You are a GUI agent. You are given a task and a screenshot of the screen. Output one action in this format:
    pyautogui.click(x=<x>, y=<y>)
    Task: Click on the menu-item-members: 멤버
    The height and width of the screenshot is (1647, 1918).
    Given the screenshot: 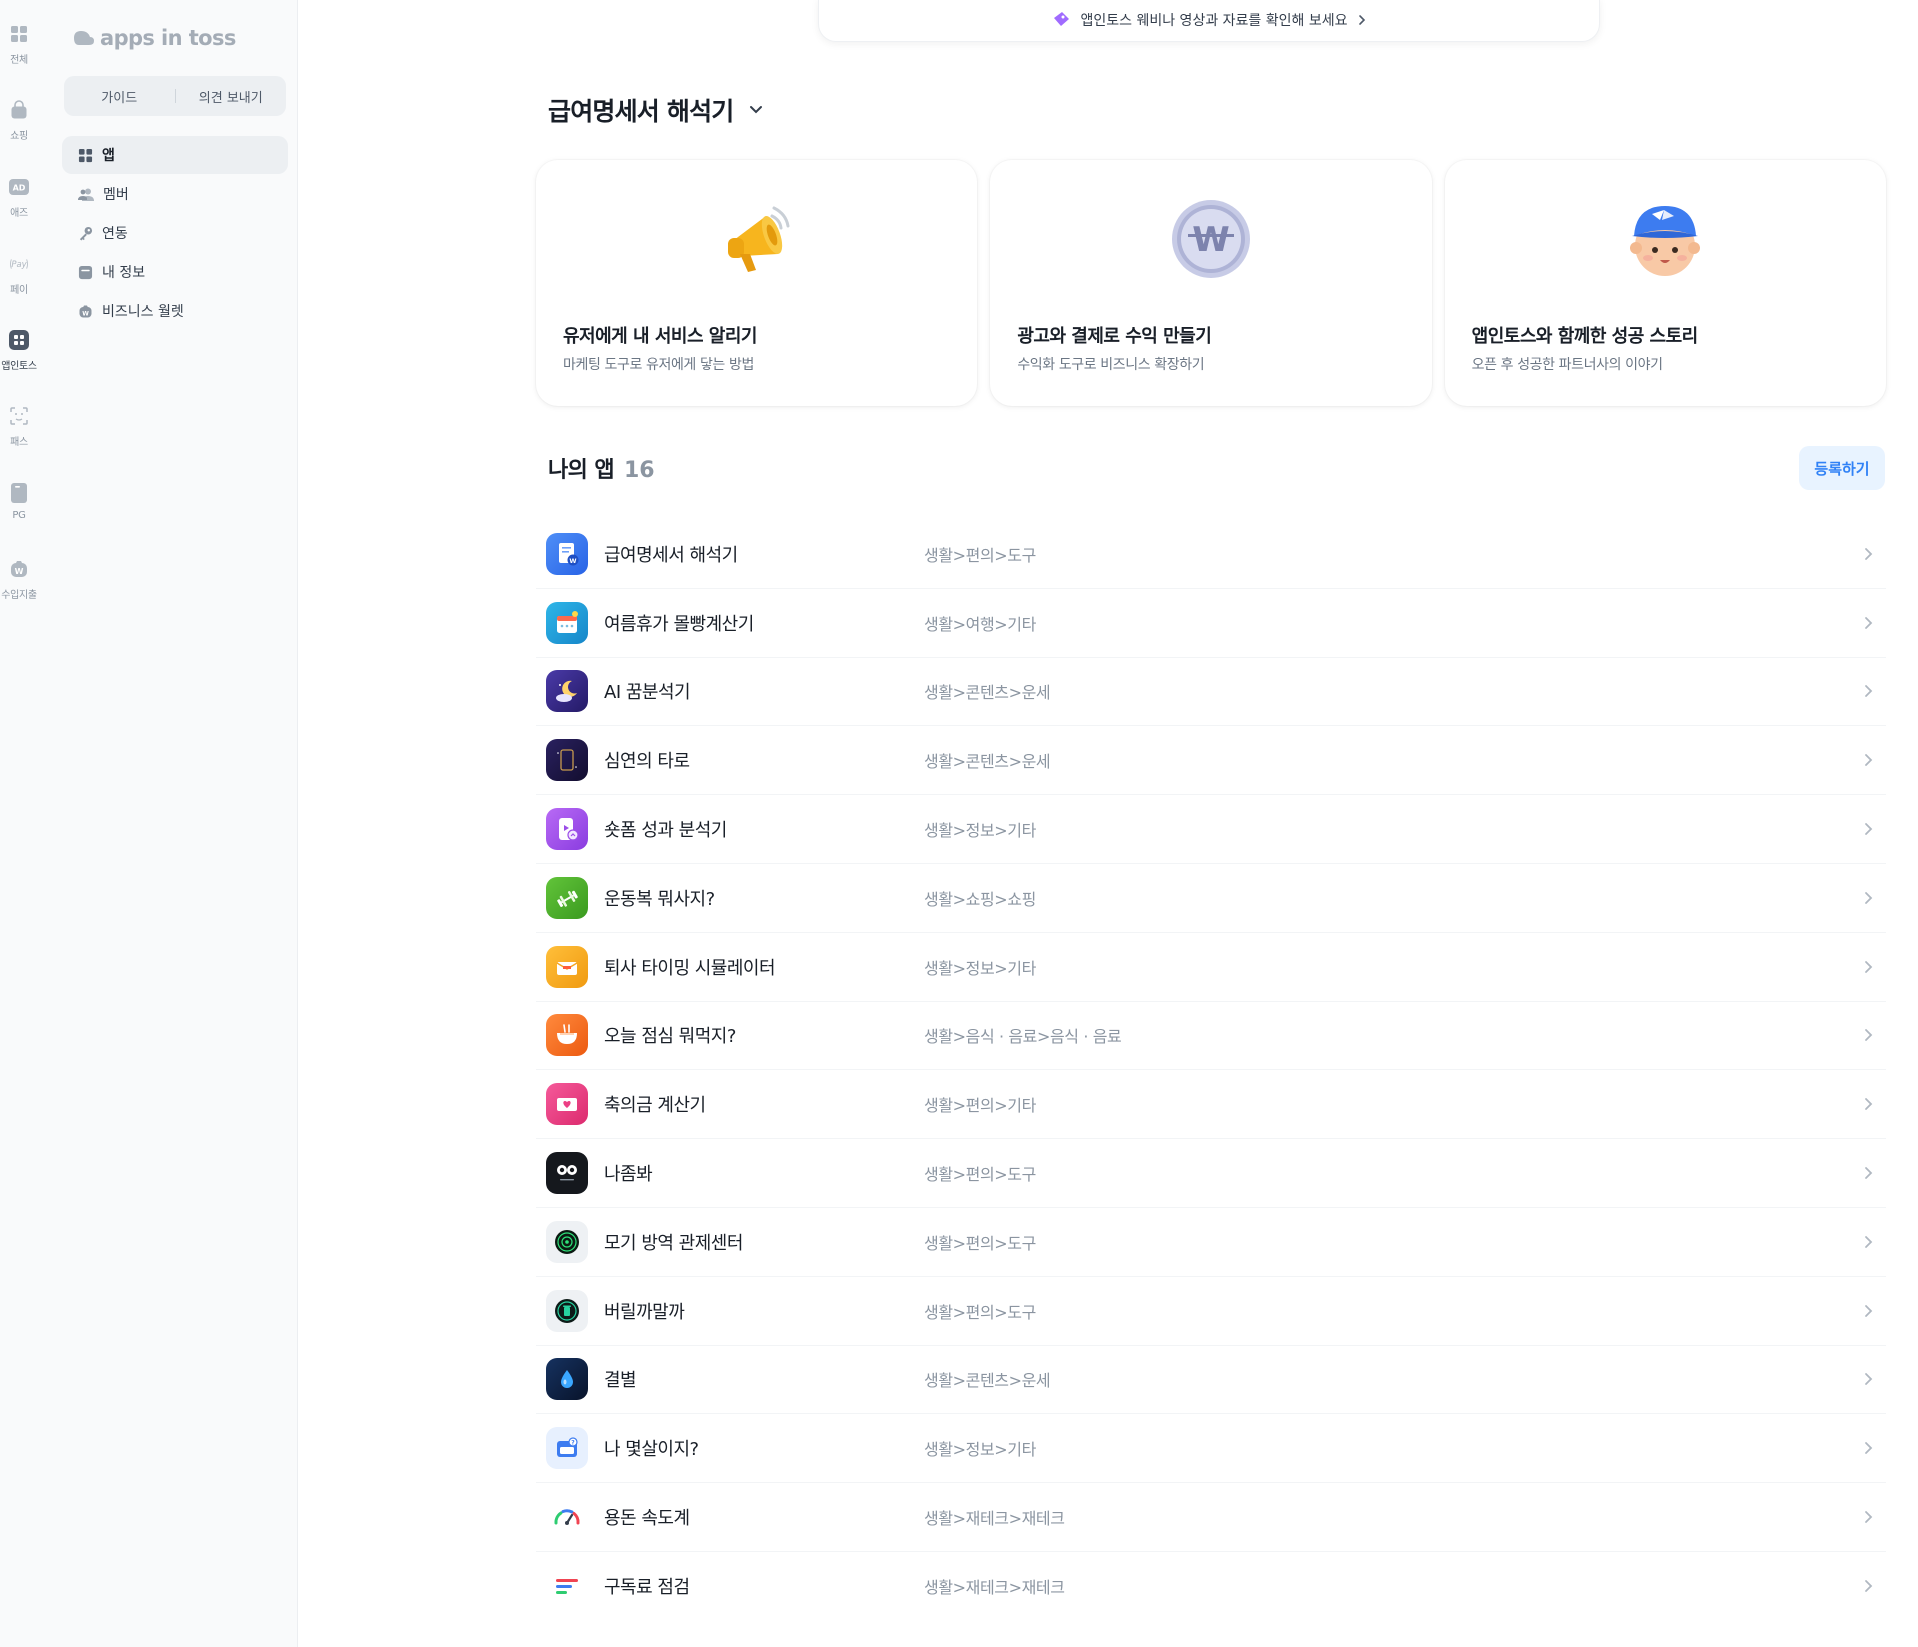 What is the action you would take?
    pyautogui.click(x=175, y=194)
    